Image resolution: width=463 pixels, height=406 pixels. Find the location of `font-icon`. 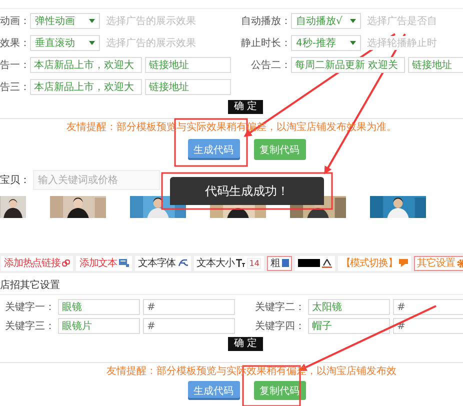

font-icon is located at coordinates (183, 263).